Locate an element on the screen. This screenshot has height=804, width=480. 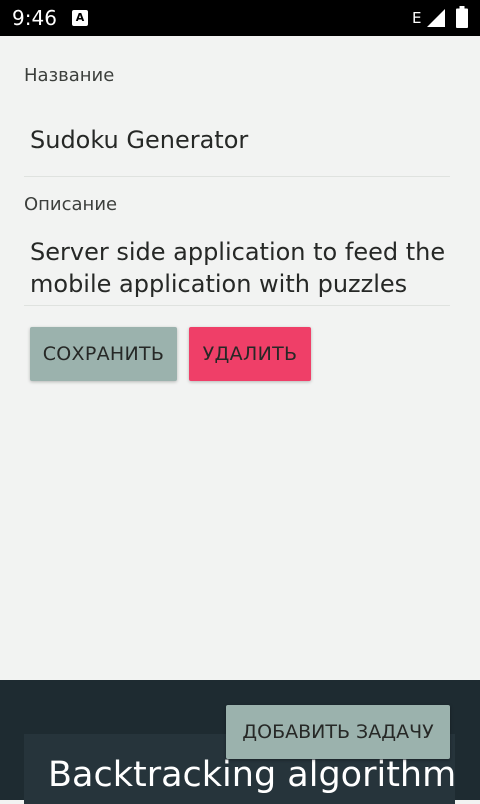
notification-icon: A is located at coordinates (80, 18).